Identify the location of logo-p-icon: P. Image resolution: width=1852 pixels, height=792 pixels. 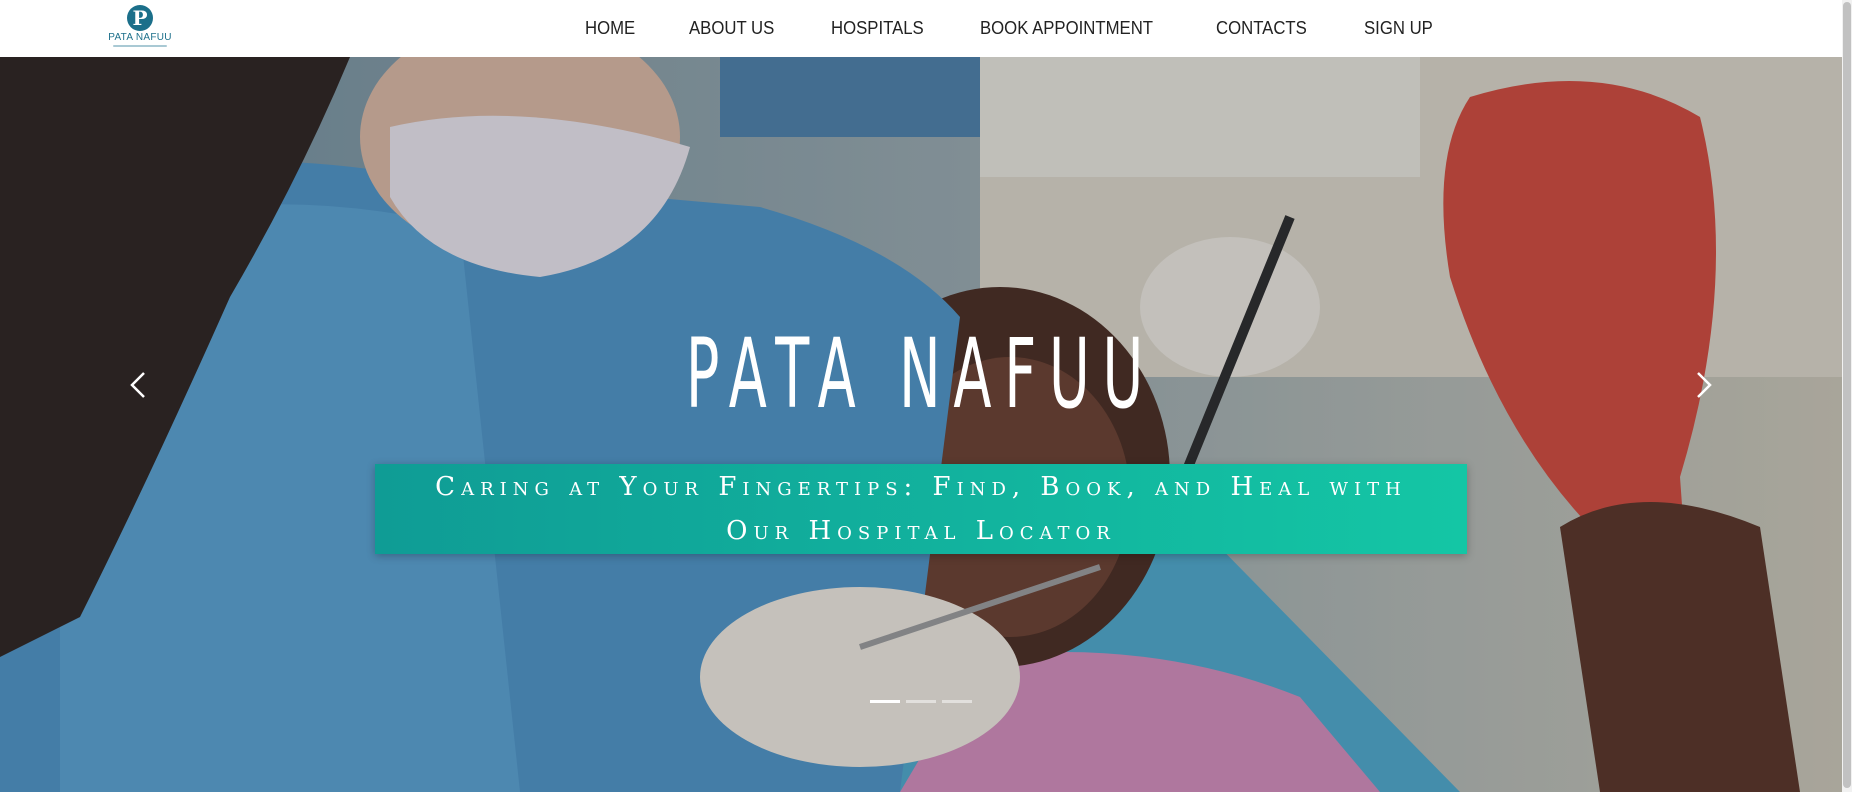
(140, 18).